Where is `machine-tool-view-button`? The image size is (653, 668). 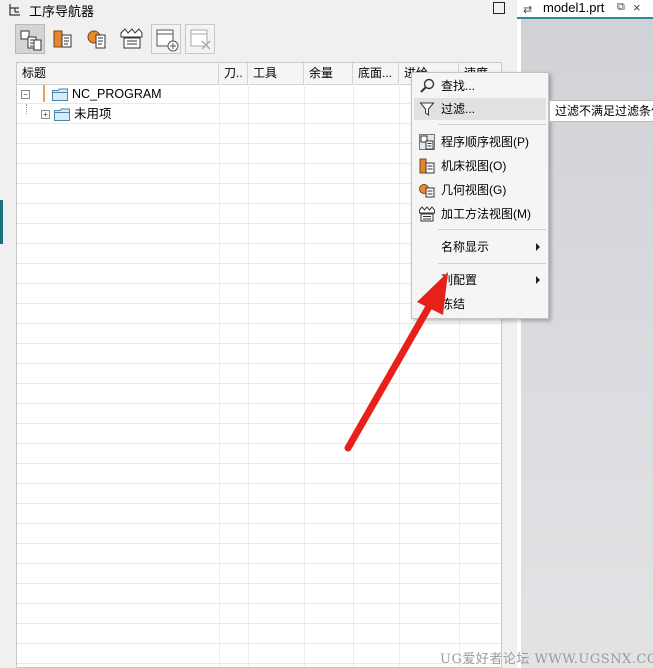 machine-tool-view-button is located at coordinates (64, 39).